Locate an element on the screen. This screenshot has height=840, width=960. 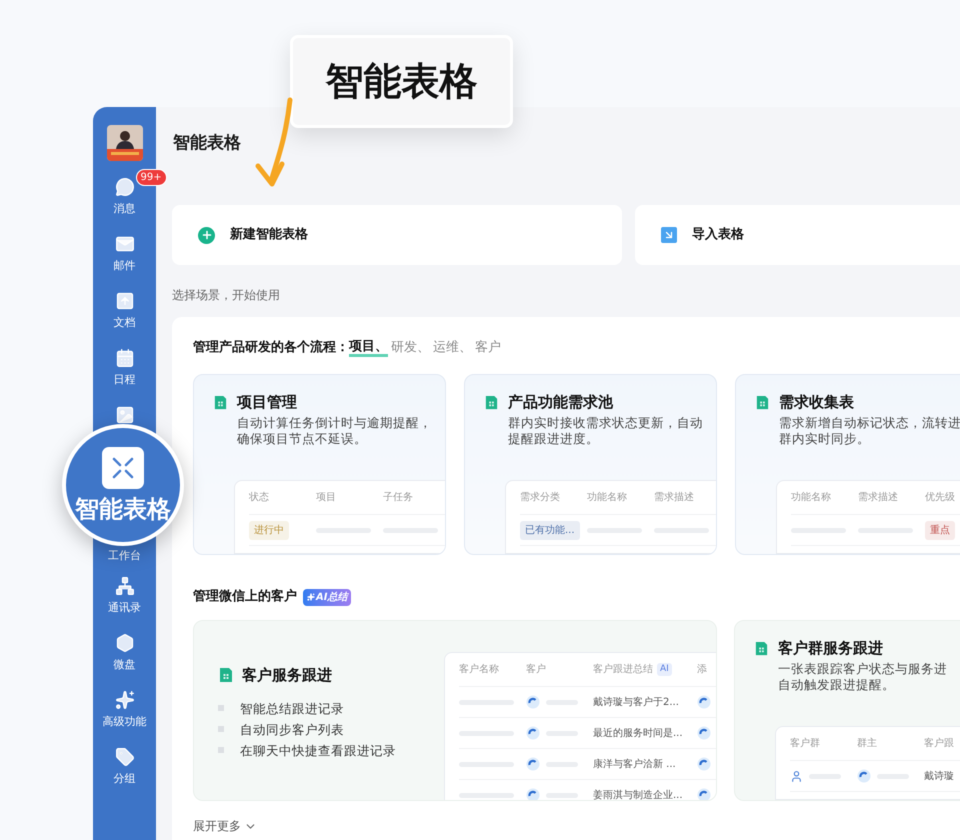
column-header: 项目 is located at coordinates (326, 498).